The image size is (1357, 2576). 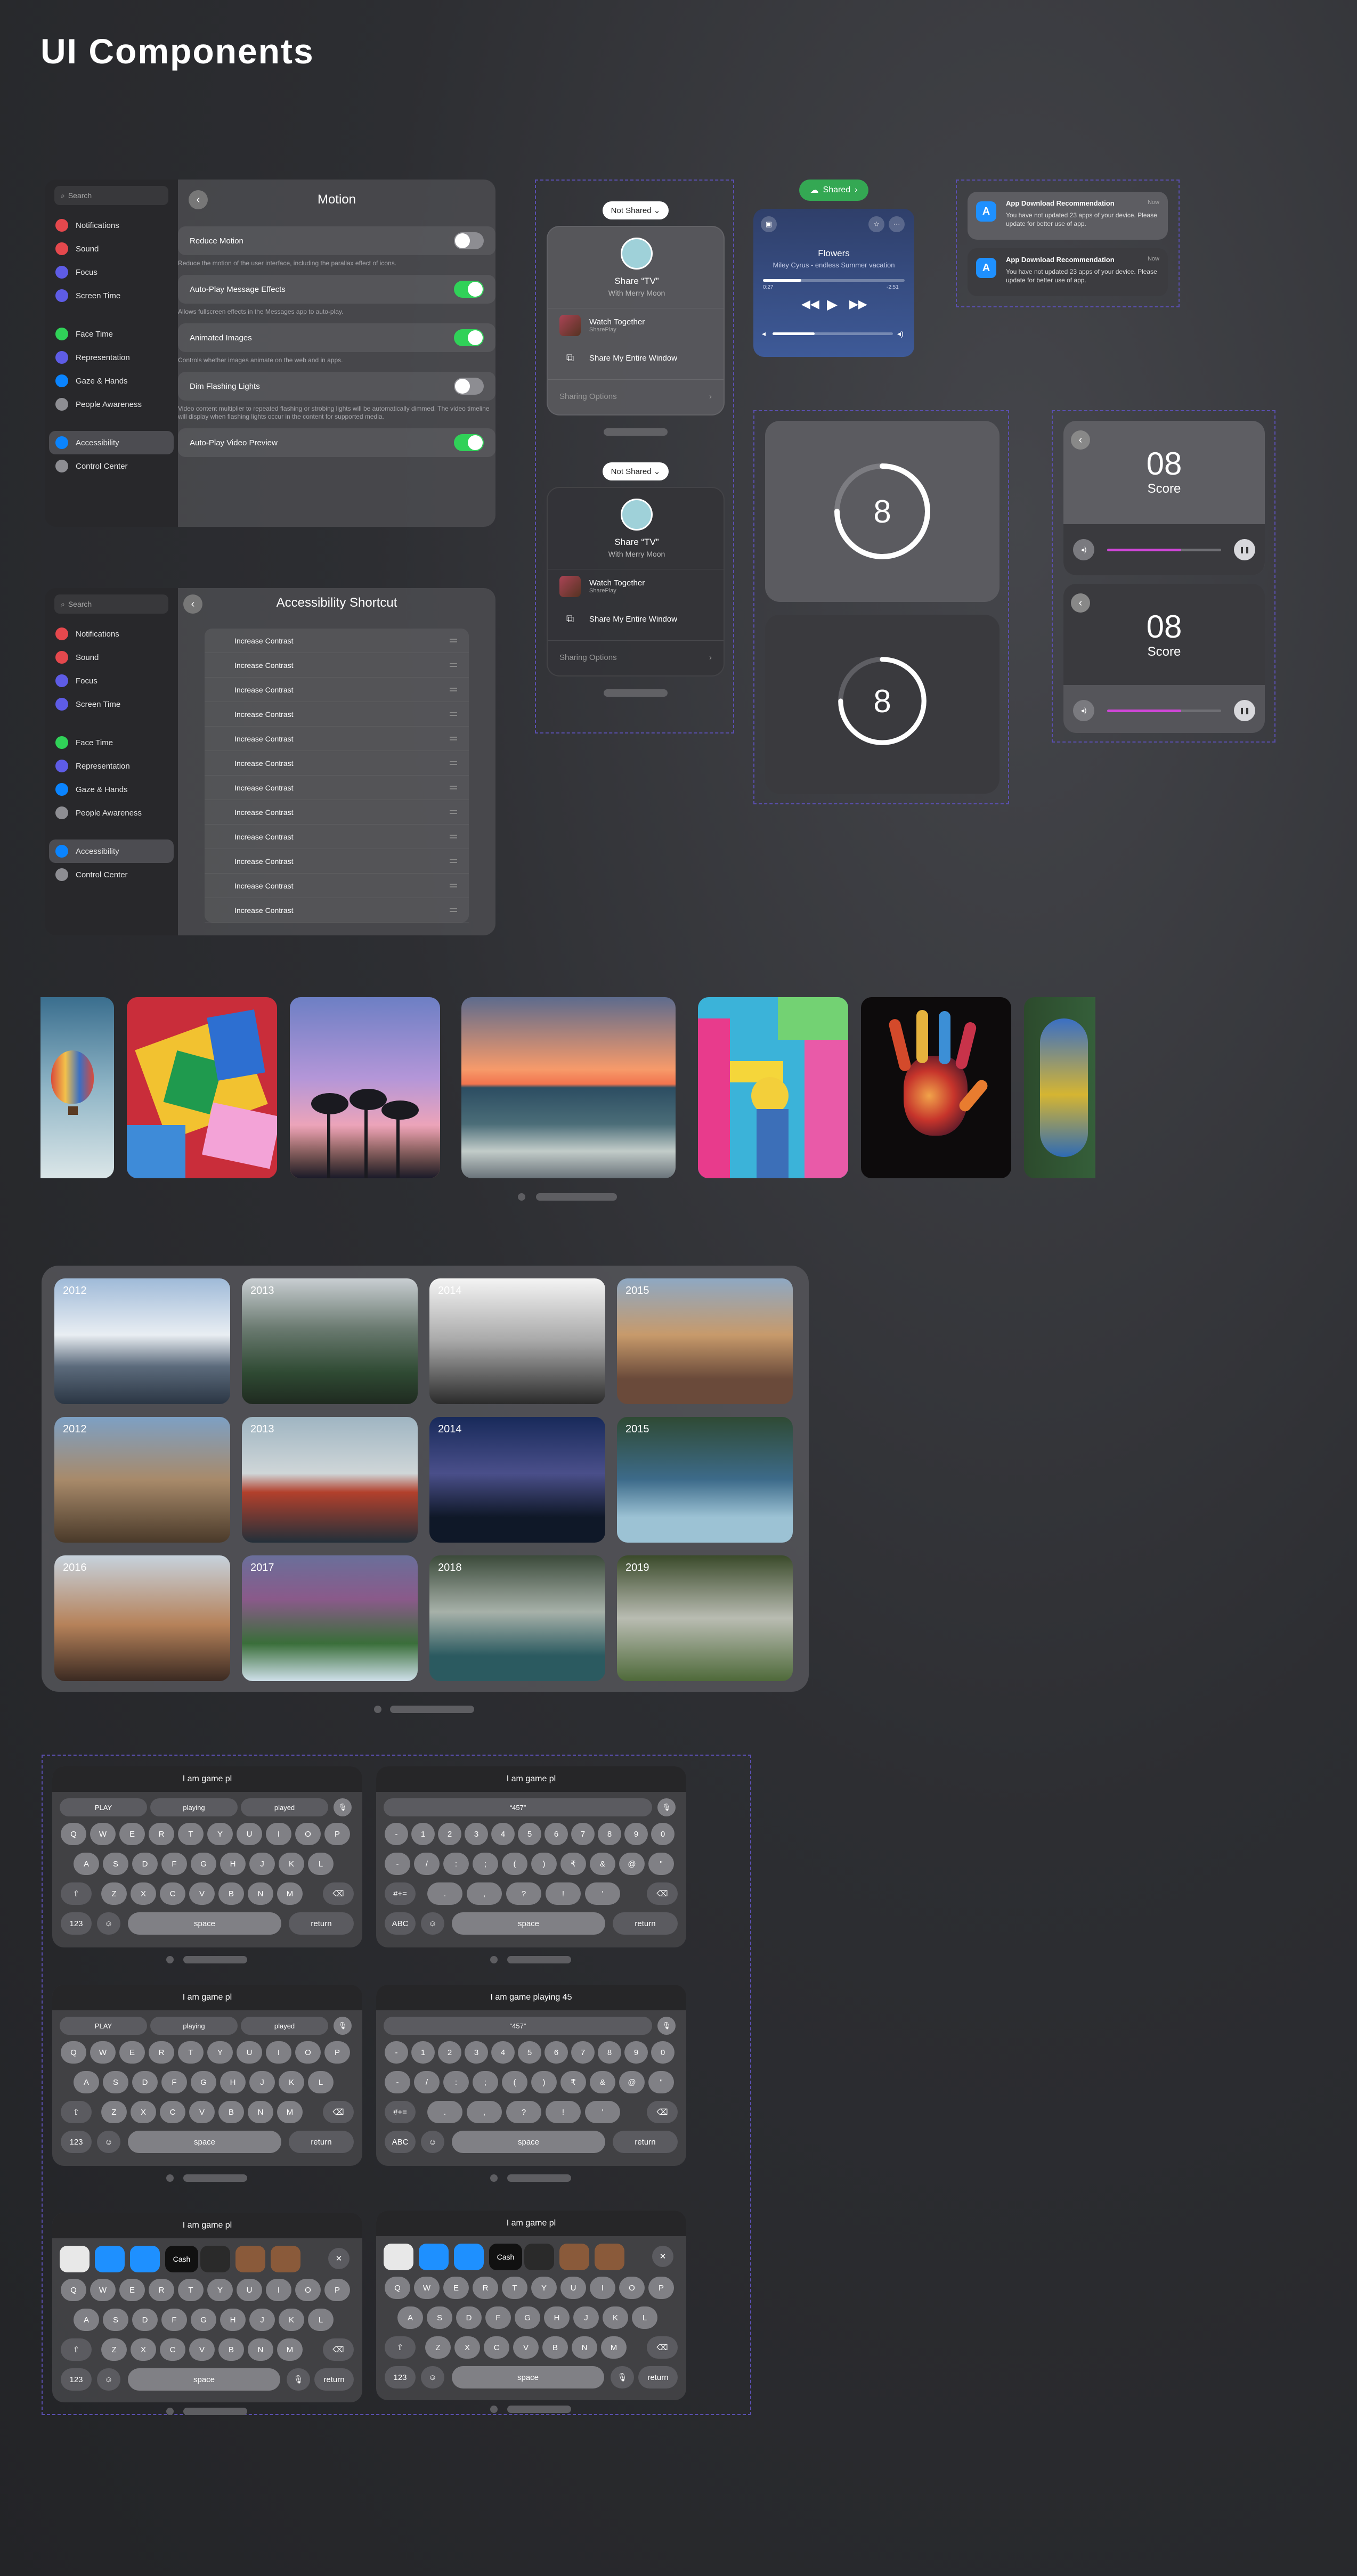 I want to click on delete-key: ⌫, so click(x=662, y=2347).